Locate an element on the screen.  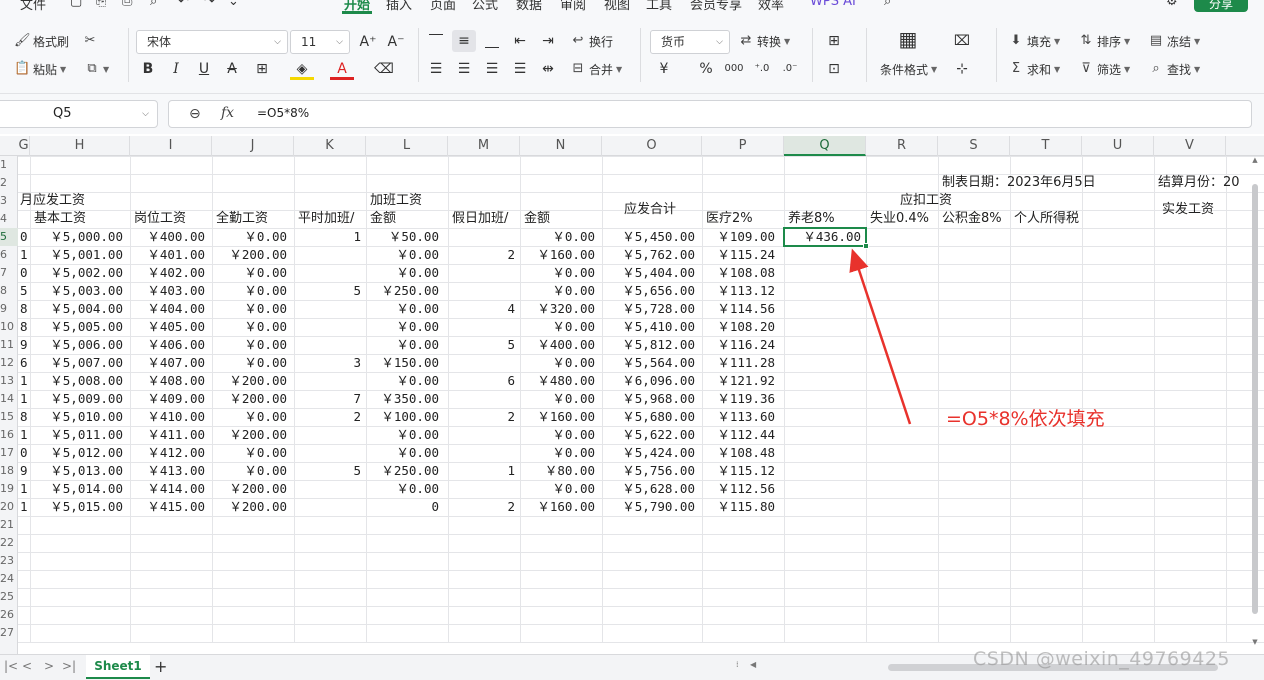
row-header-19: 19 is located at coordinates (9, 489).